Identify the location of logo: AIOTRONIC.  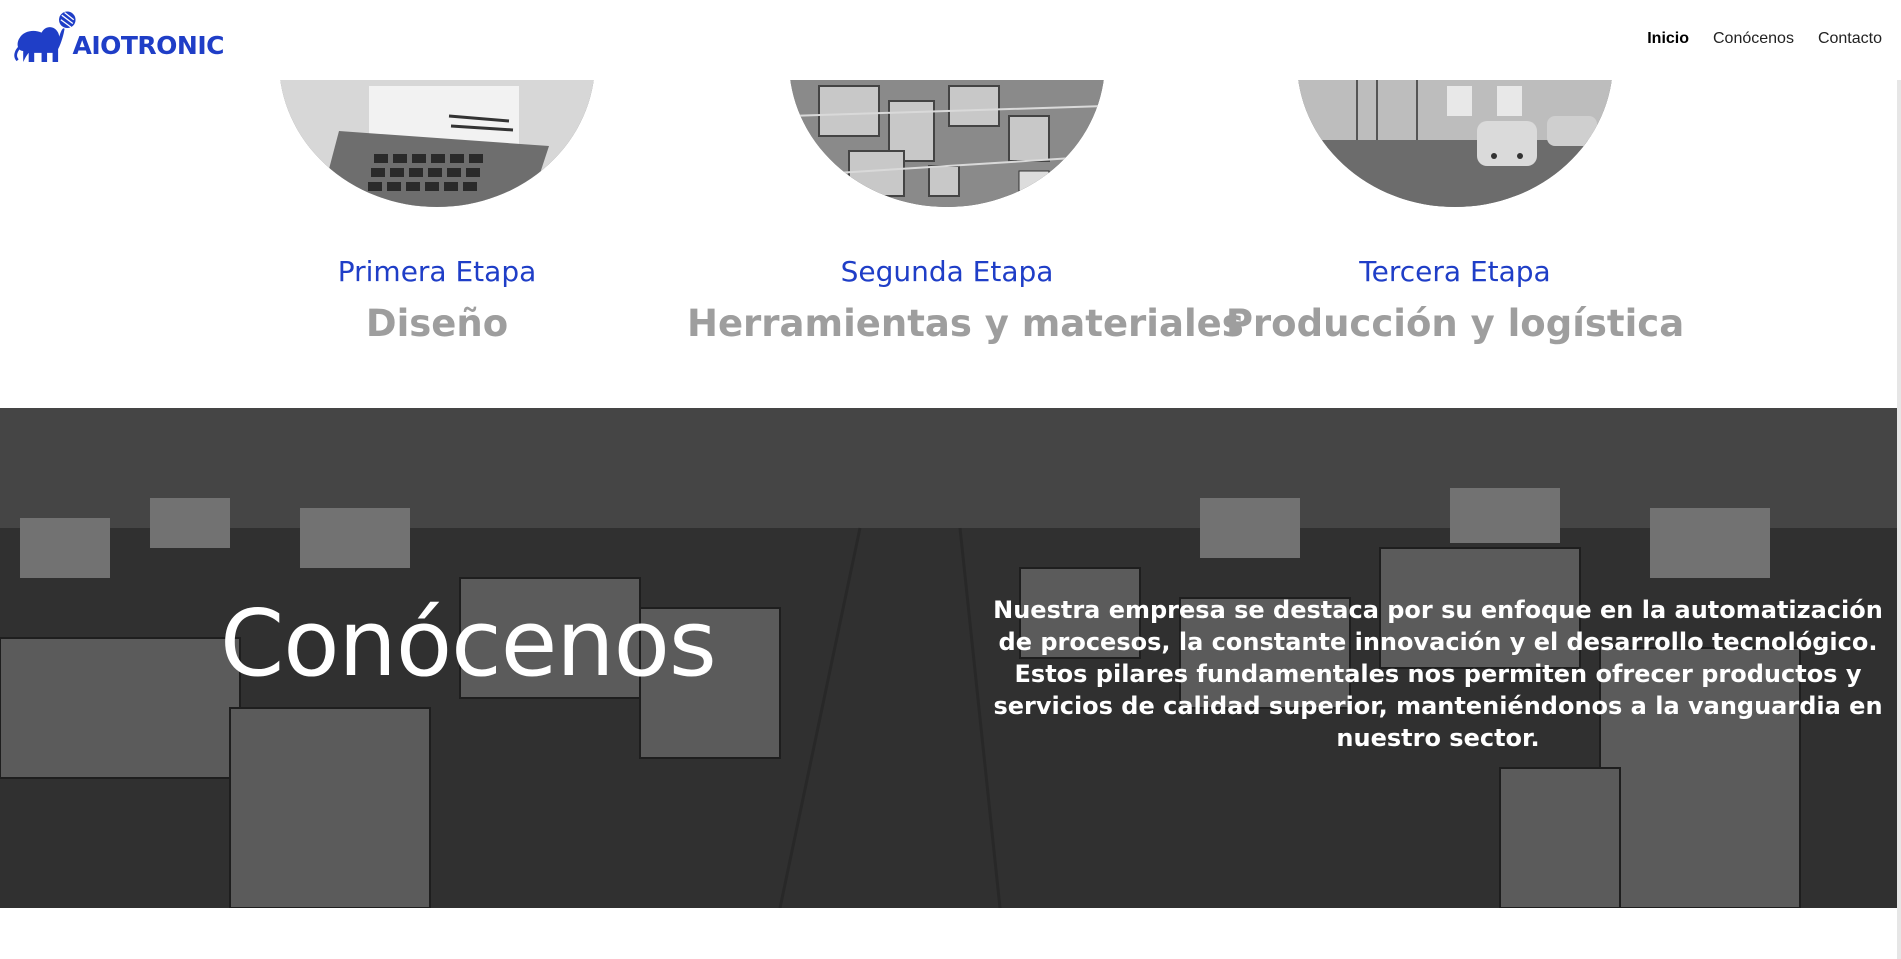
(119, 40).